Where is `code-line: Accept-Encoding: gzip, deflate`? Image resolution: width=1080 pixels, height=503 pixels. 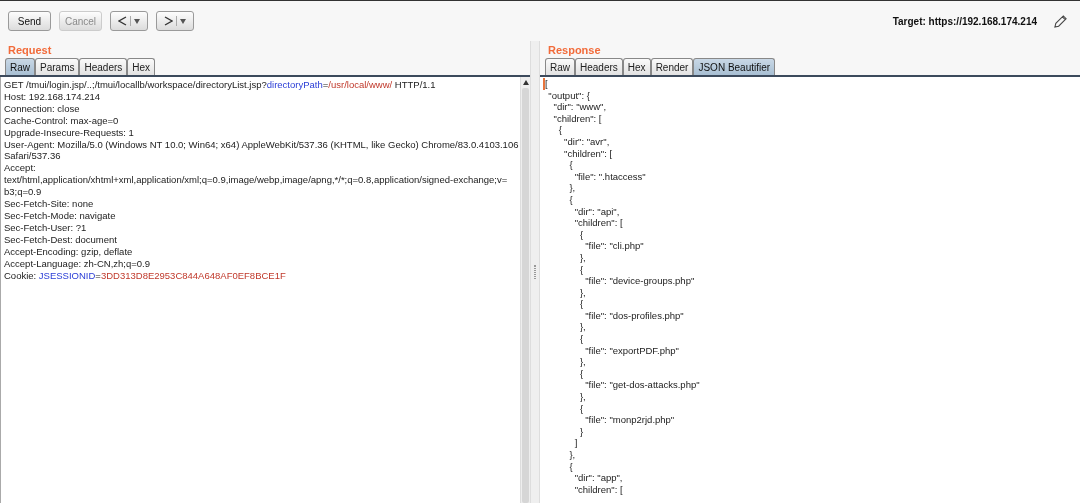 code-line: Accept-Encoding: gzip, deflate is located at coordinates (69, 251).